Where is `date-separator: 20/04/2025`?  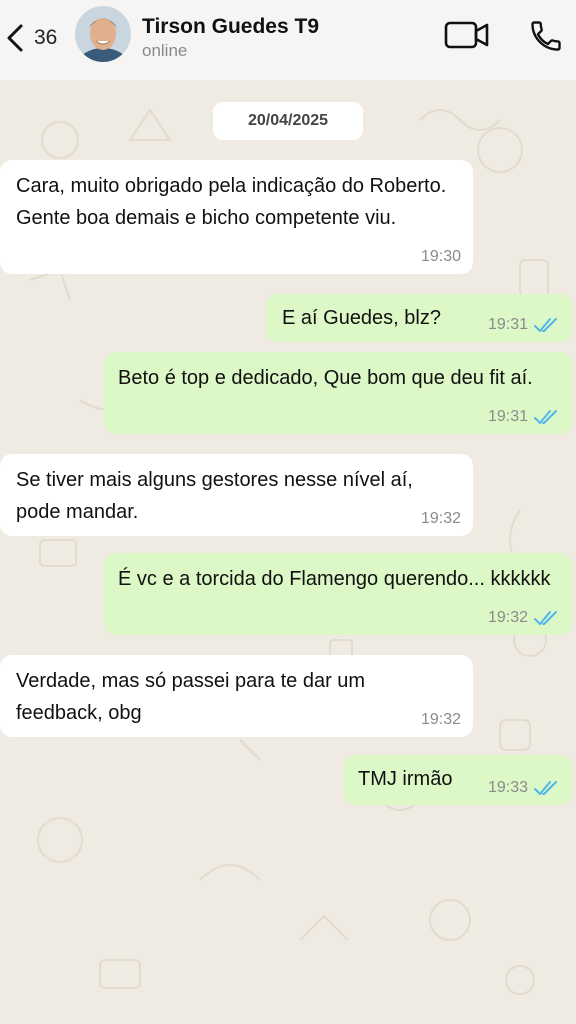 date-separator: 20/04/2025 is located at coordinates (288, 121).